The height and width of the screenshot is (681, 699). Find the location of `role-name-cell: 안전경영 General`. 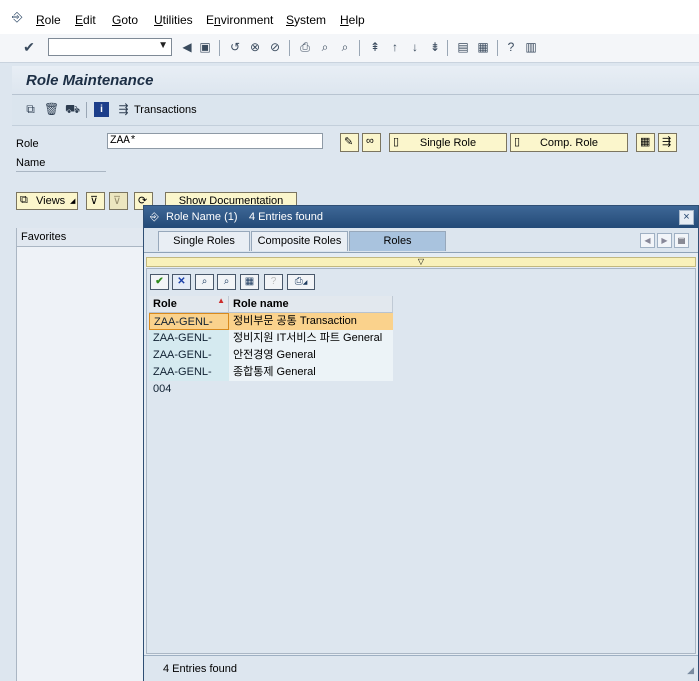

role-name-cell: 안전경영 General is located at coordinates (311, 355).